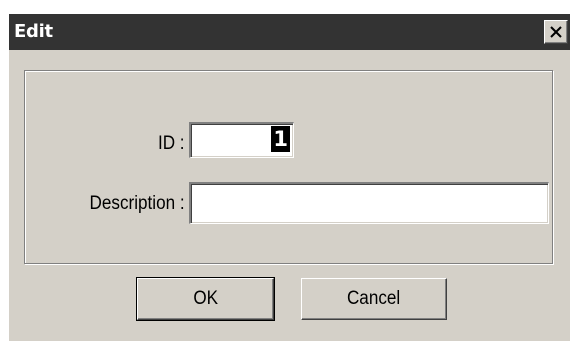  I want to click on cancel-button: Cancel, so click(374, 299).